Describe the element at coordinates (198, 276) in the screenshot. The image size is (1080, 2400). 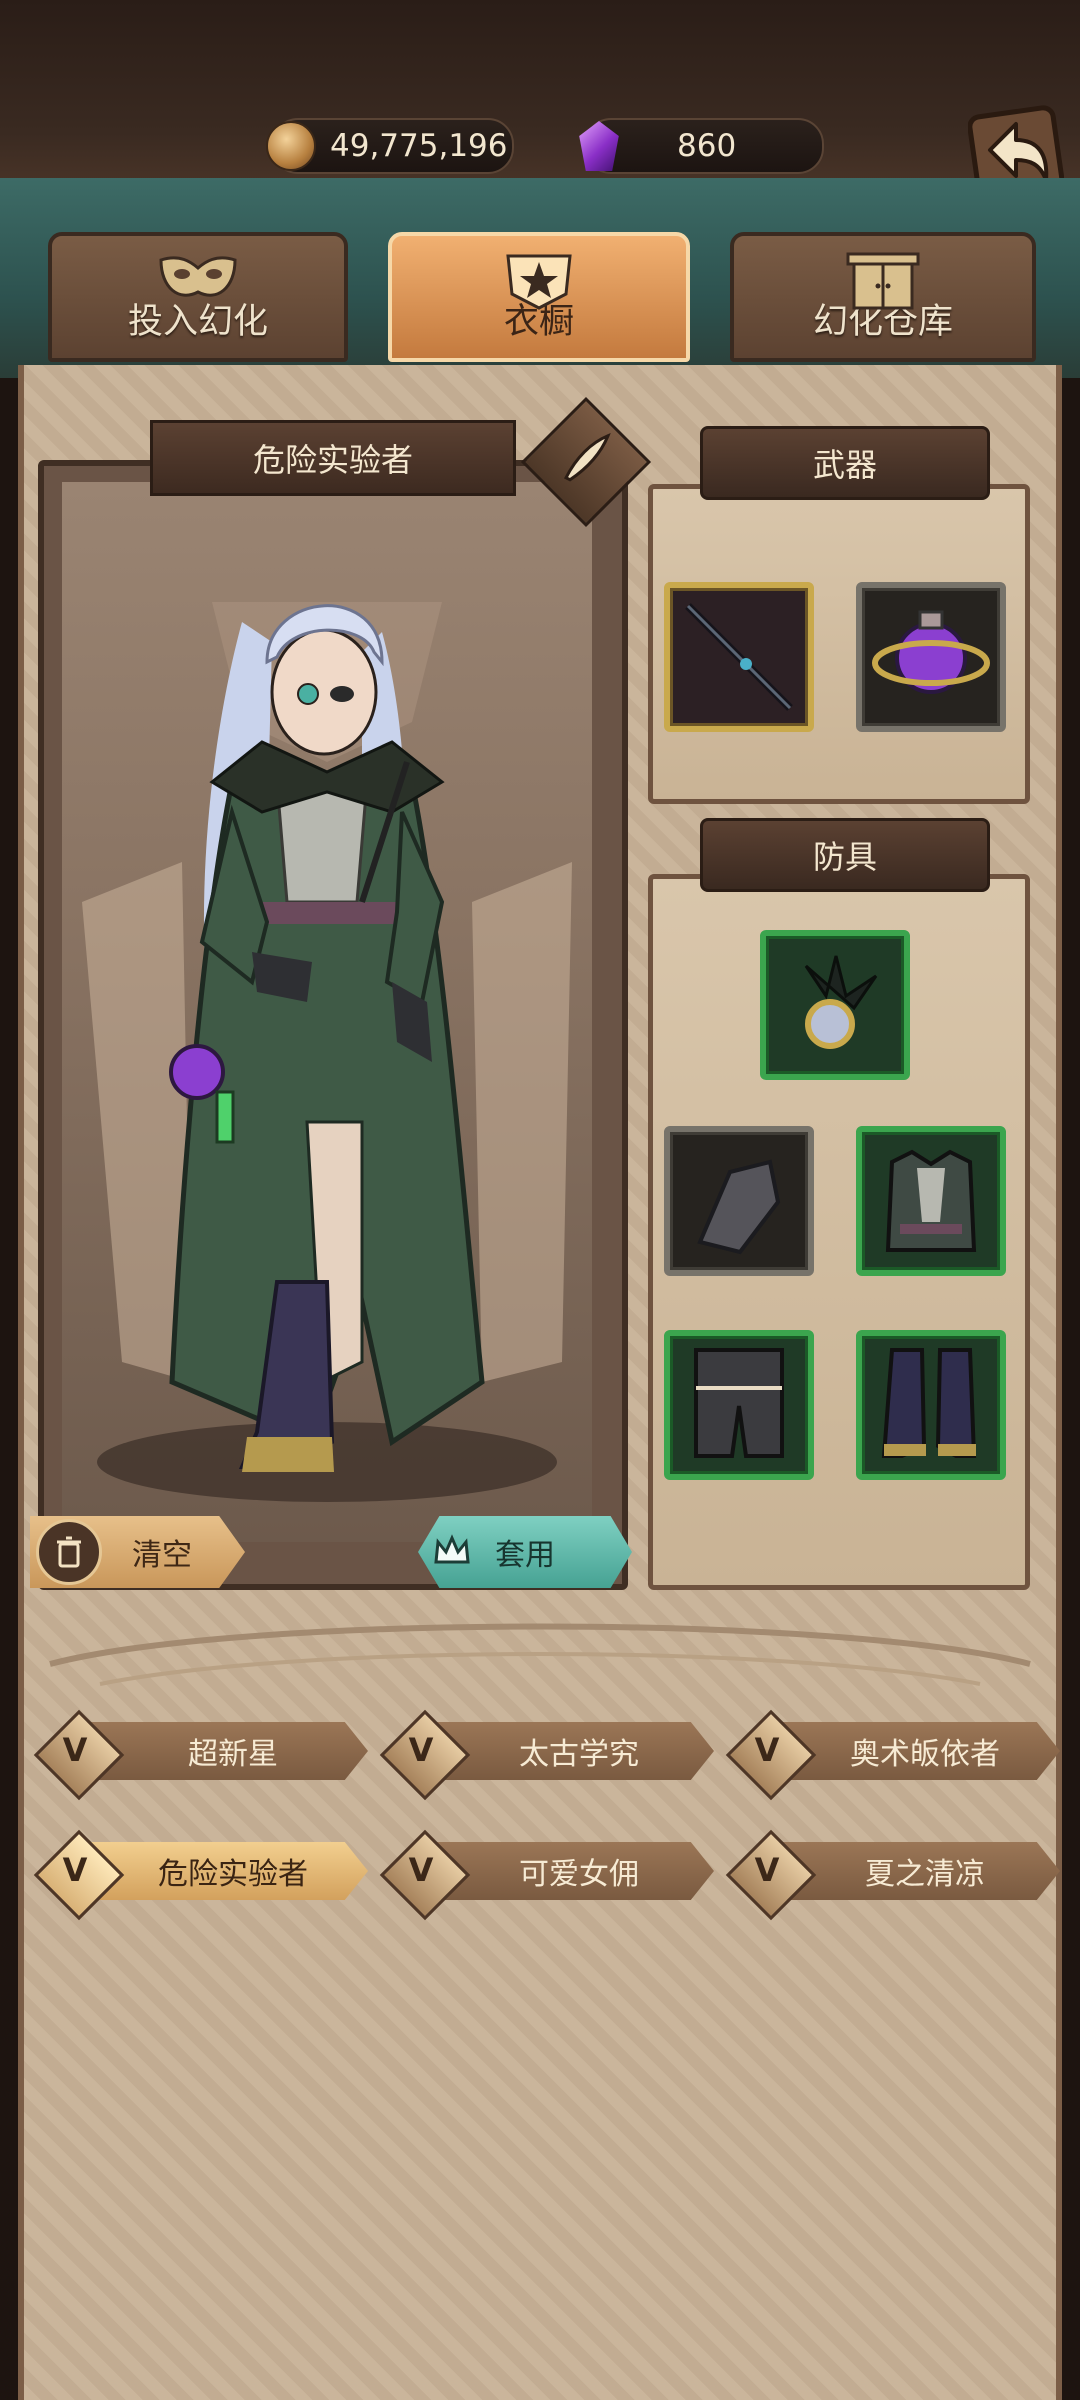
I see `mask-icon` at that location.